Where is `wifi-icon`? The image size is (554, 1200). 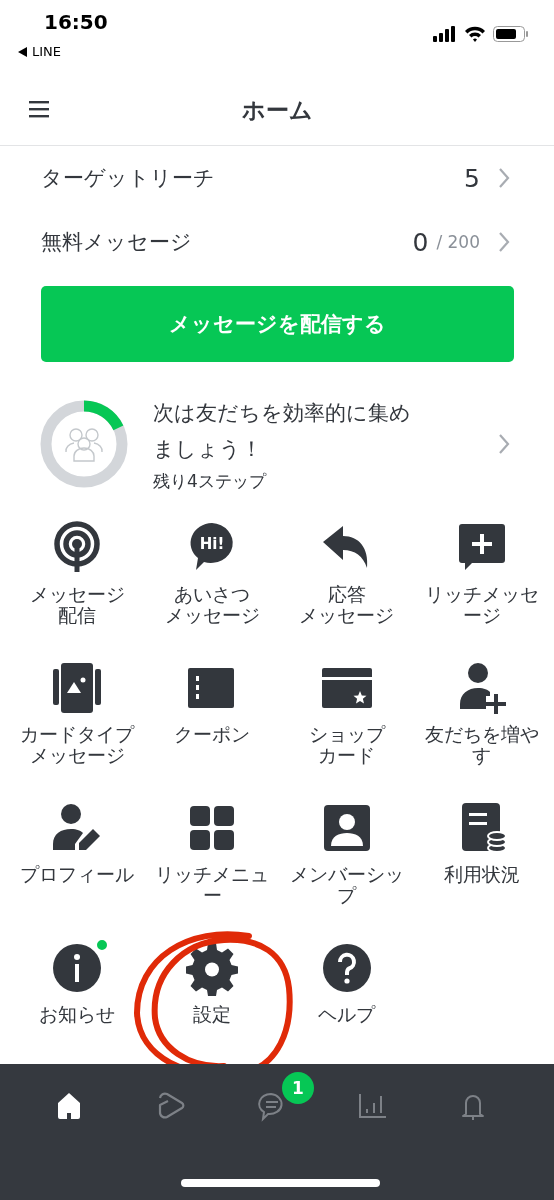
wifi-icon is located at coordinates (475, 34).